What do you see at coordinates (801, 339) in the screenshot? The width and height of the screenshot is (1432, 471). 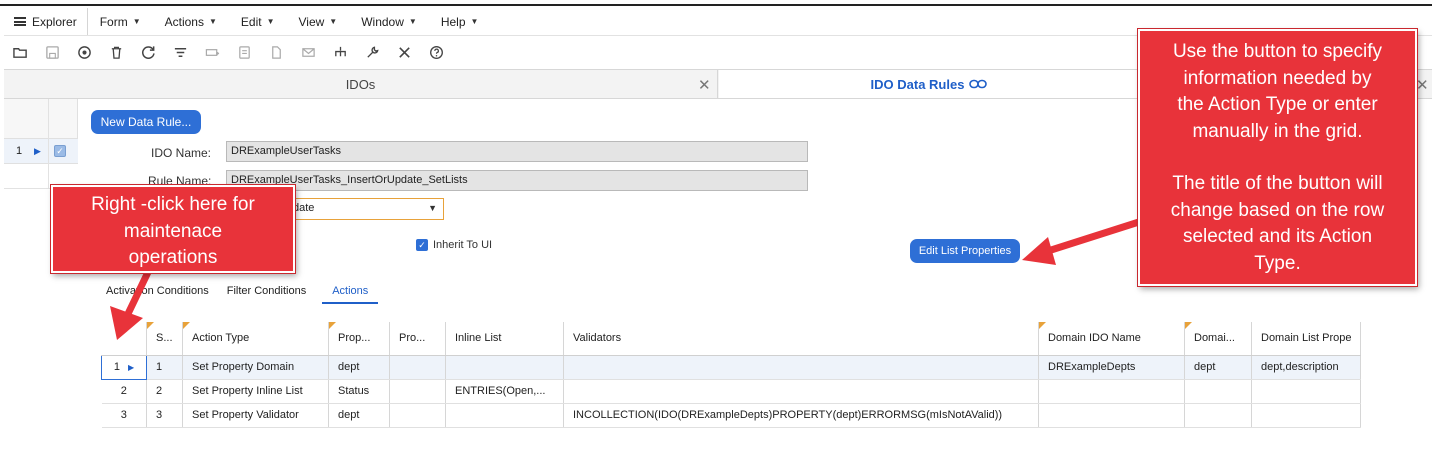 I see `column-header-validators: Validators` at bounding box center [801, 339].